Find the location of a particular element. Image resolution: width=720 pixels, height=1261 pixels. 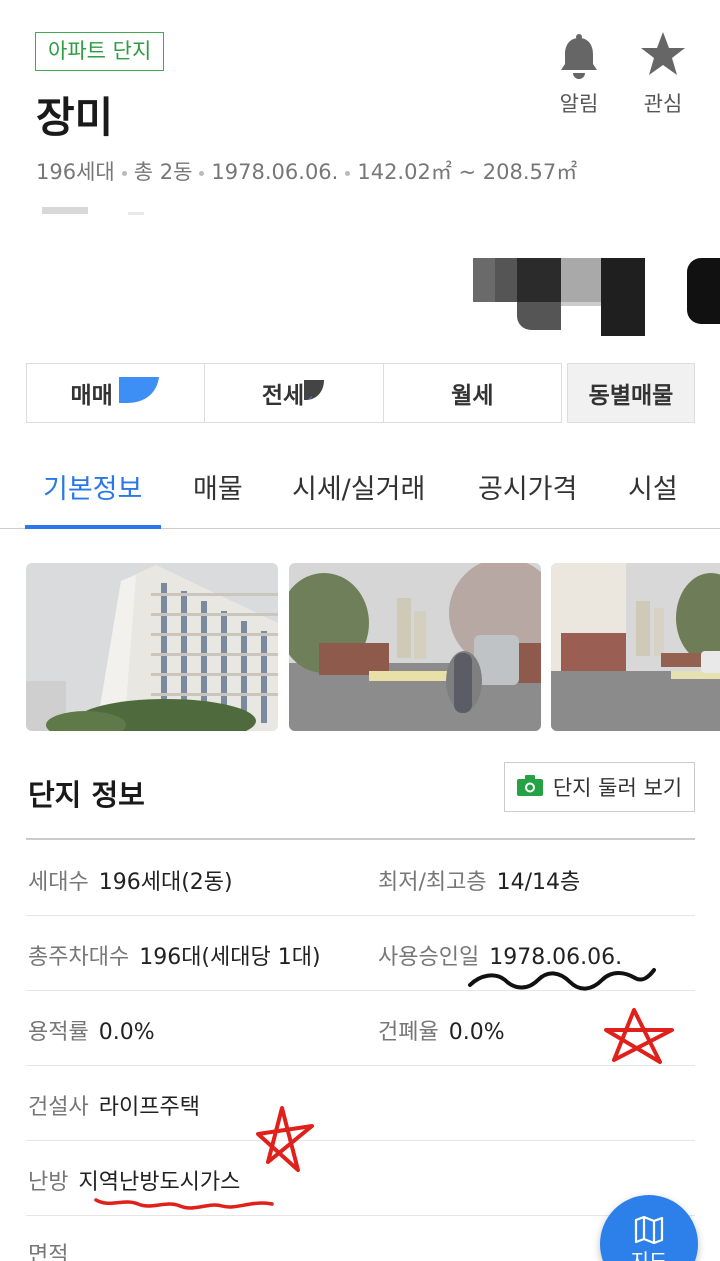

meta-area: 142.02㎡ ~ 208.57㎡ is located at coordinates (467, 172).